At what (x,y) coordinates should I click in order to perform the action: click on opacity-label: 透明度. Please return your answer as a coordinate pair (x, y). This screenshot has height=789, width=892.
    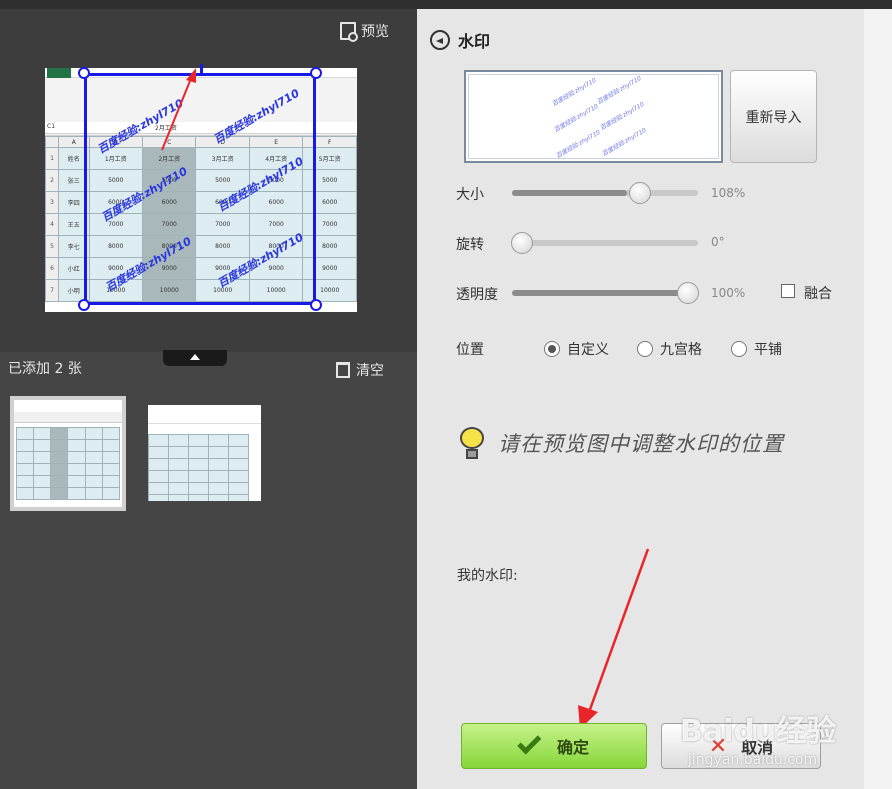
    Looking at the image, I should click on (477, 295).